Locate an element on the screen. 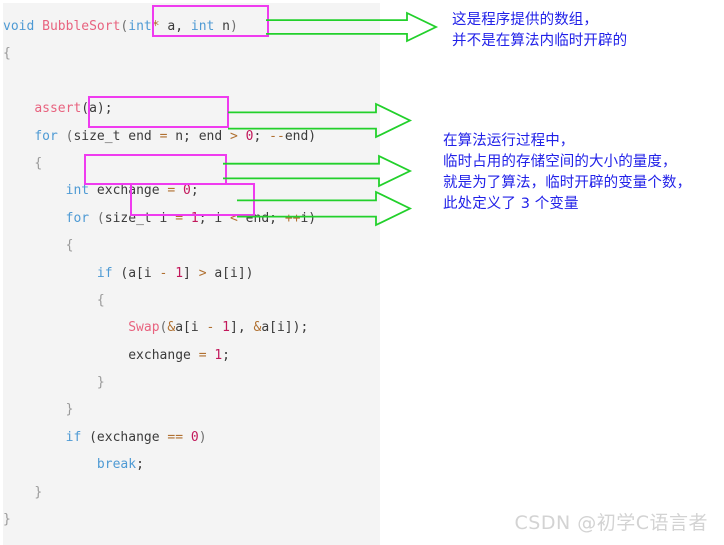 Image resolution: width=724 pixels, height=545 pixels. code-token: (exchange is located at coordinates (124, 437).